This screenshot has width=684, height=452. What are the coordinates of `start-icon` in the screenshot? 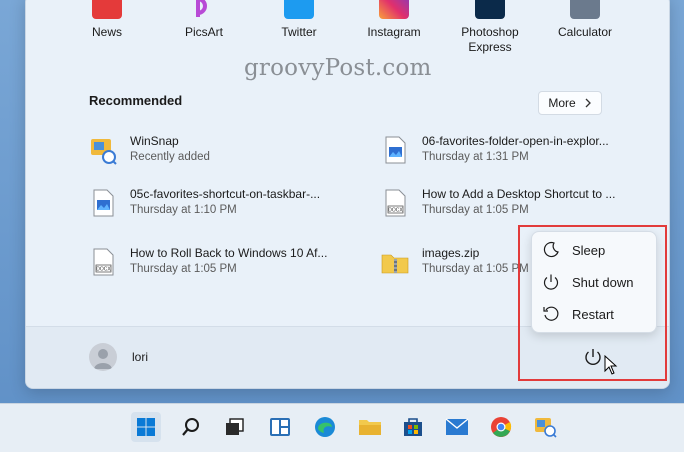 It's located at (146, 427).